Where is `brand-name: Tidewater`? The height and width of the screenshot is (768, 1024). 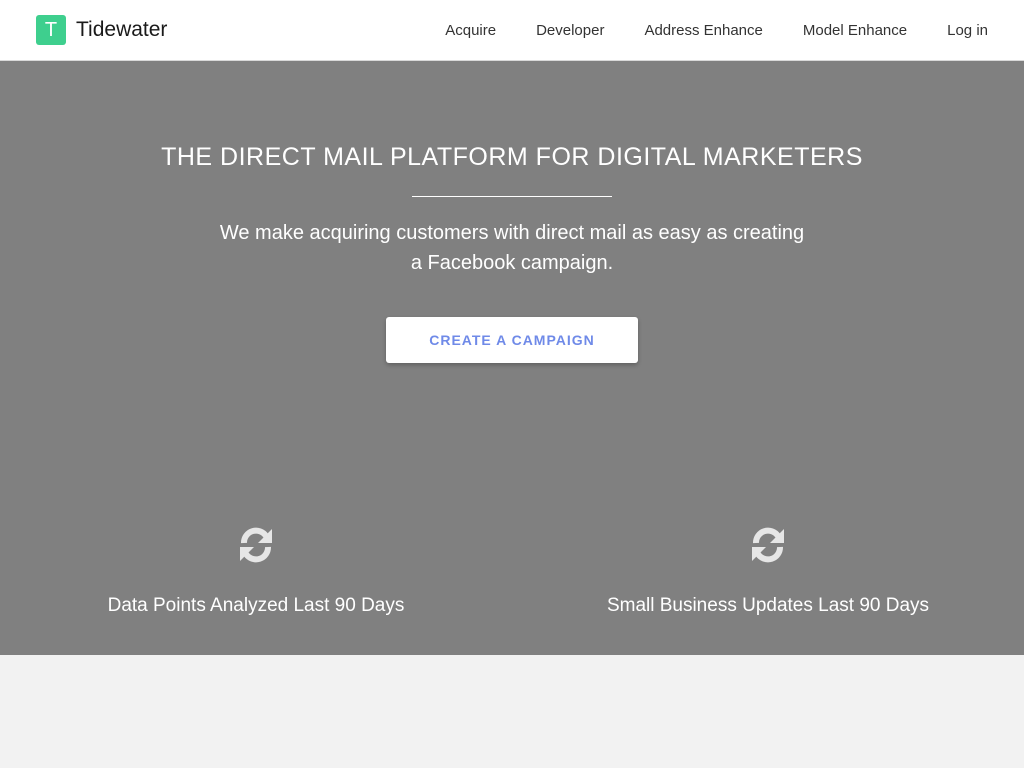
brand-name: Tidewater is located at coordinates (122, 29).